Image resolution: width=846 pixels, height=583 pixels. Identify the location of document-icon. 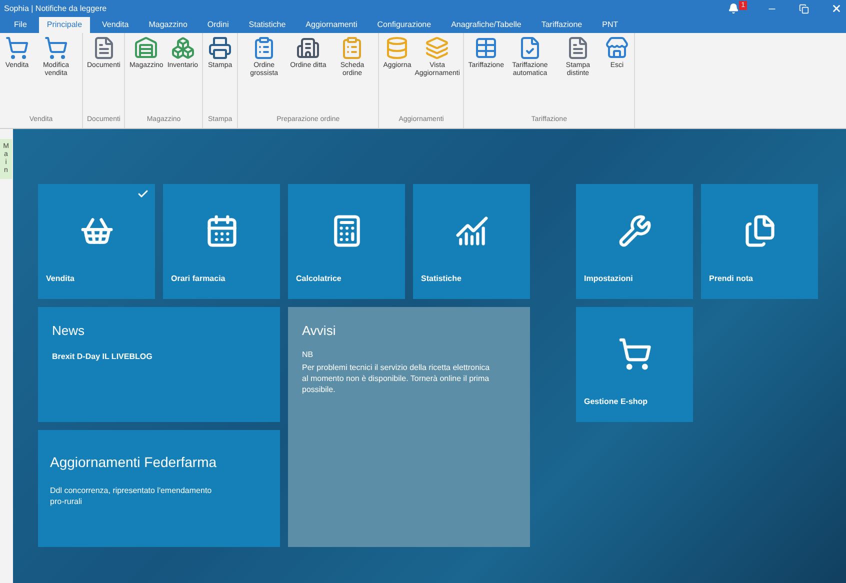
(759, 231).